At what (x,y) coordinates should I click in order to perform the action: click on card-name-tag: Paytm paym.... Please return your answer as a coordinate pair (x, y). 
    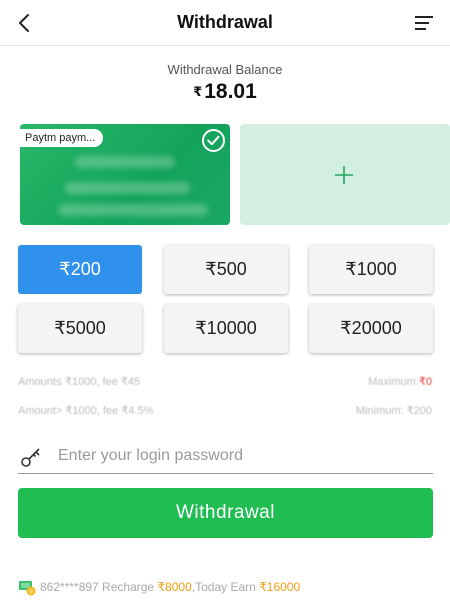
    Looking at the image, I should click on (62, 138).